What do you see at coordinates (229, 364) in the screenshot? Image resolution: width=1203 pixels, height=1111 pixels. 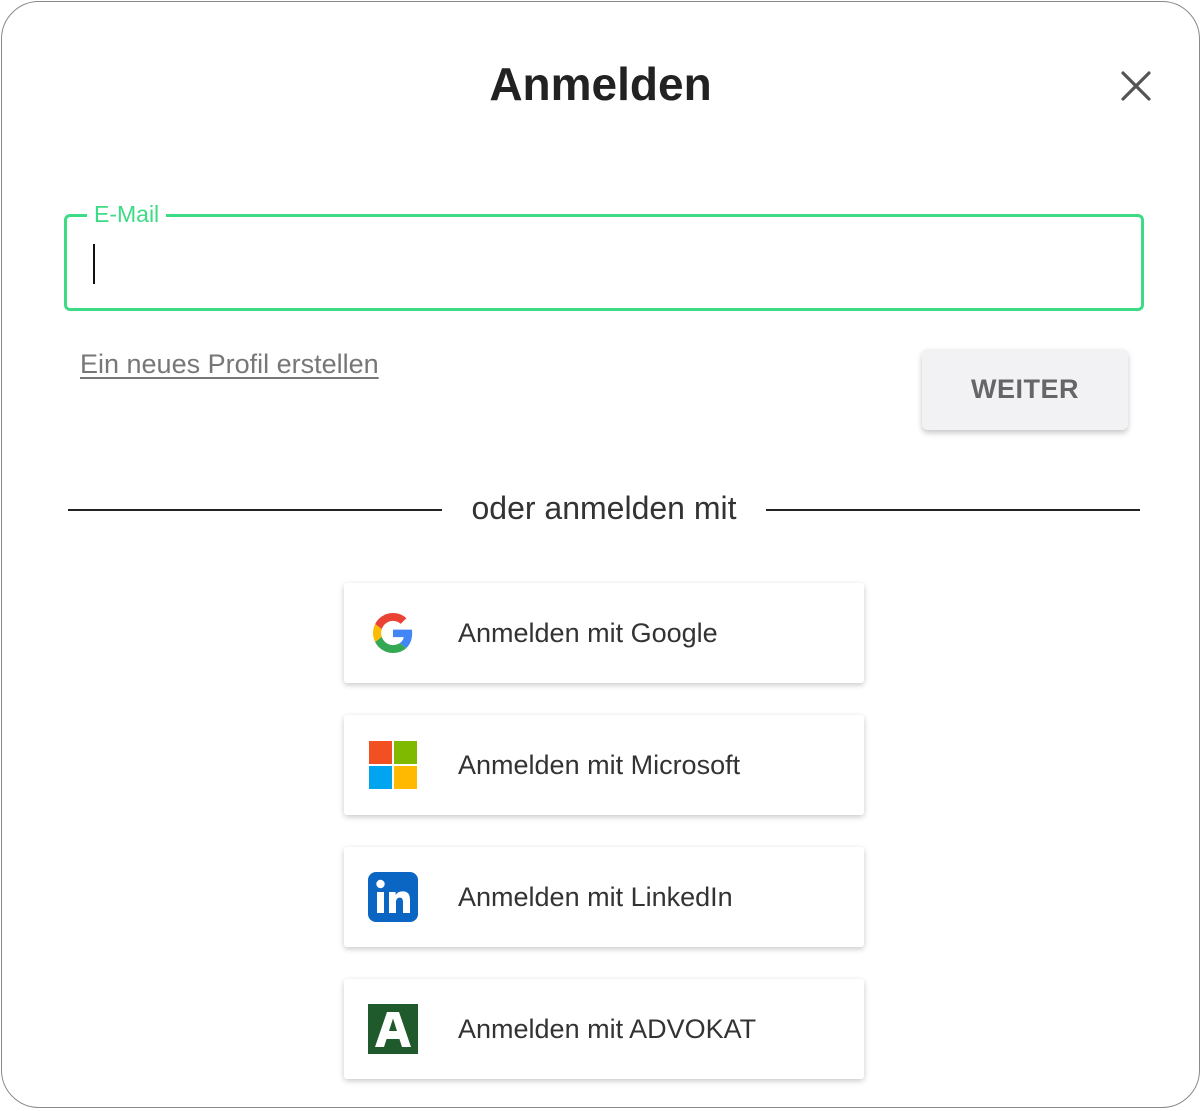 I see `create-profile-link: Ein neues Profil erstellen` at bounding box center [229, 364].